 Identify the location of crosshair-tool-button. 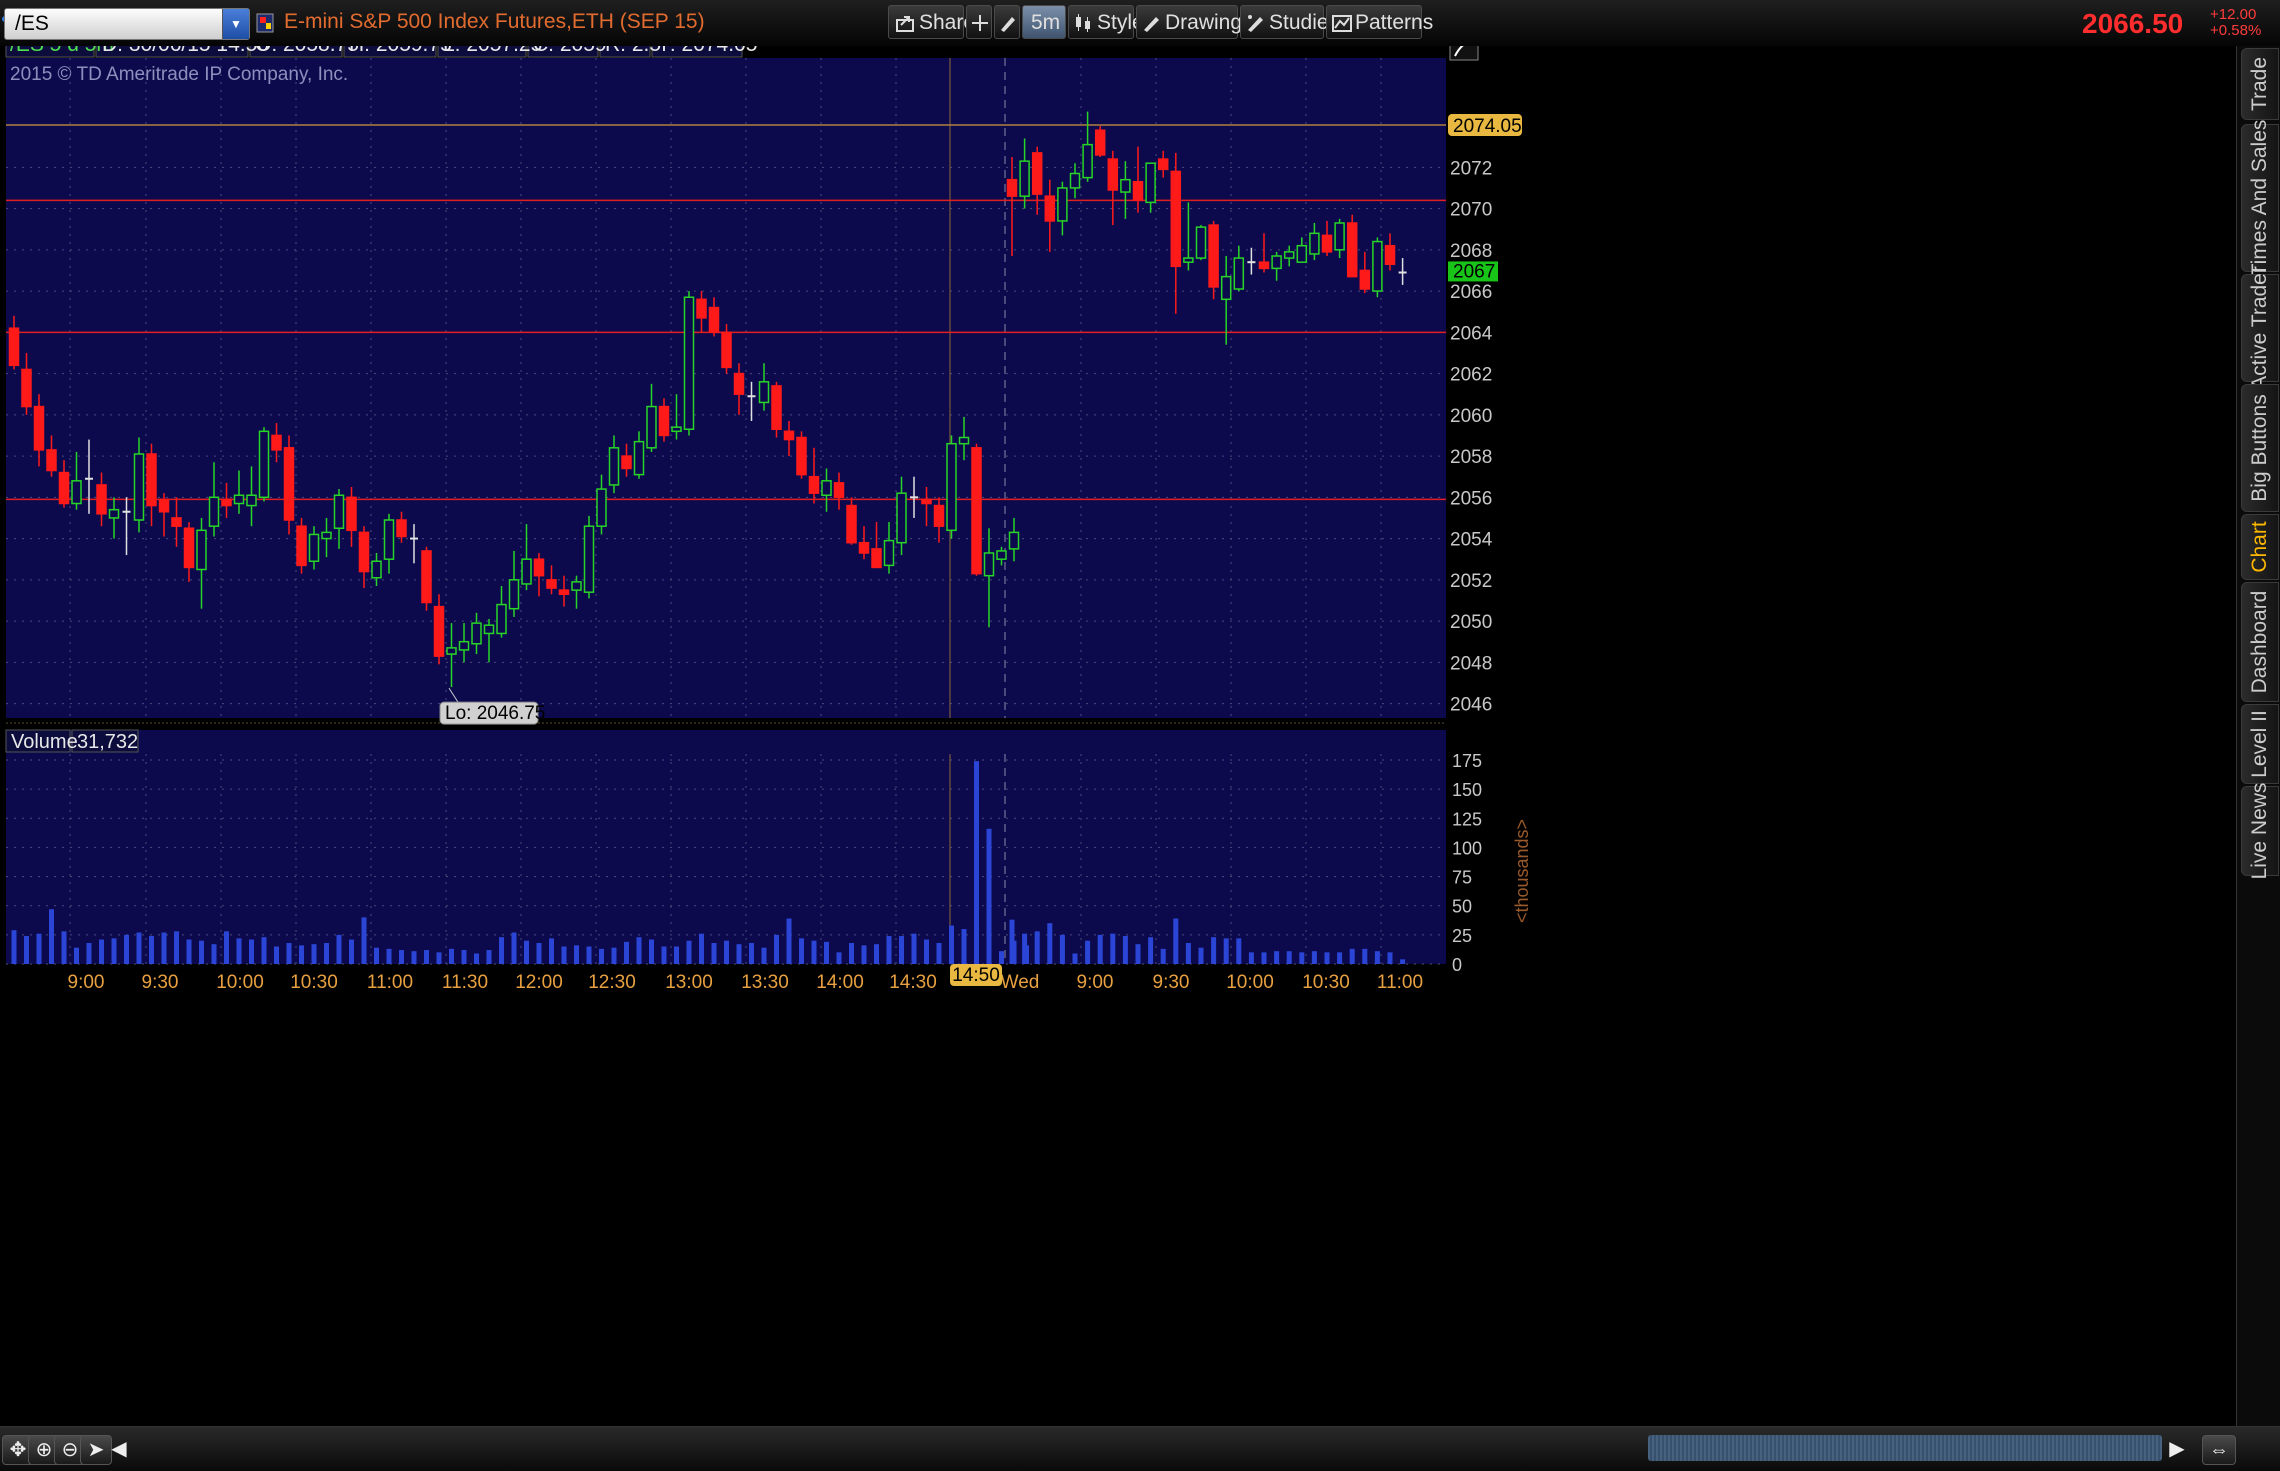
(979, 22).